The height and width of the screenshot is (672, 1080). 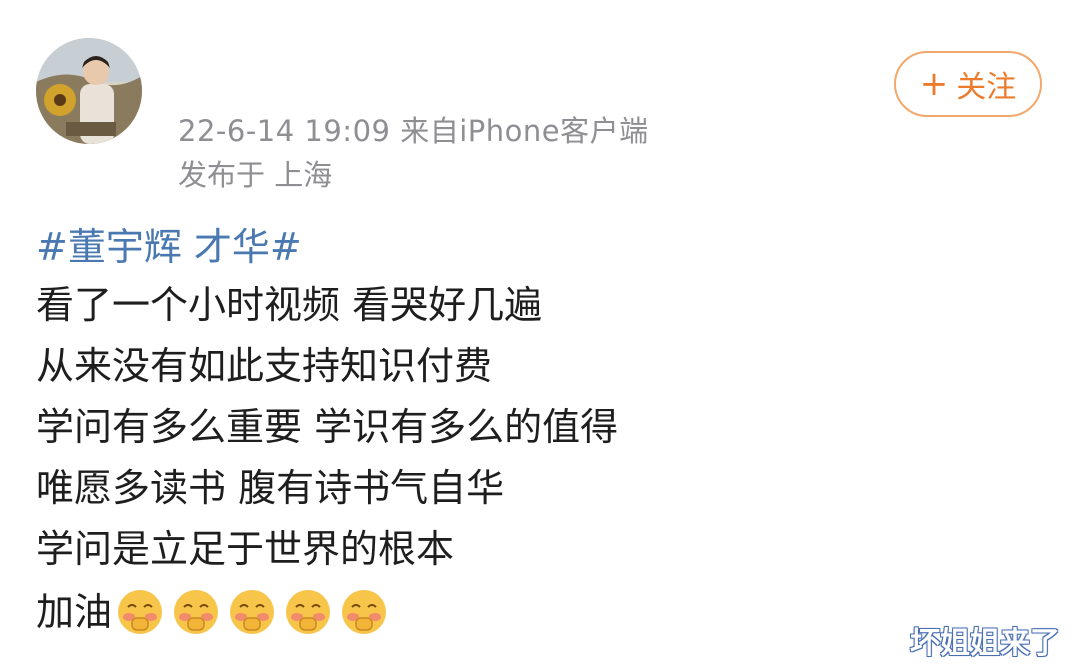 What do you see at coordinates (327, 427) in the screenshot?
I see `post-line: 学问有多么重要 学识有多么的值得` at bounding box center [327, 427].